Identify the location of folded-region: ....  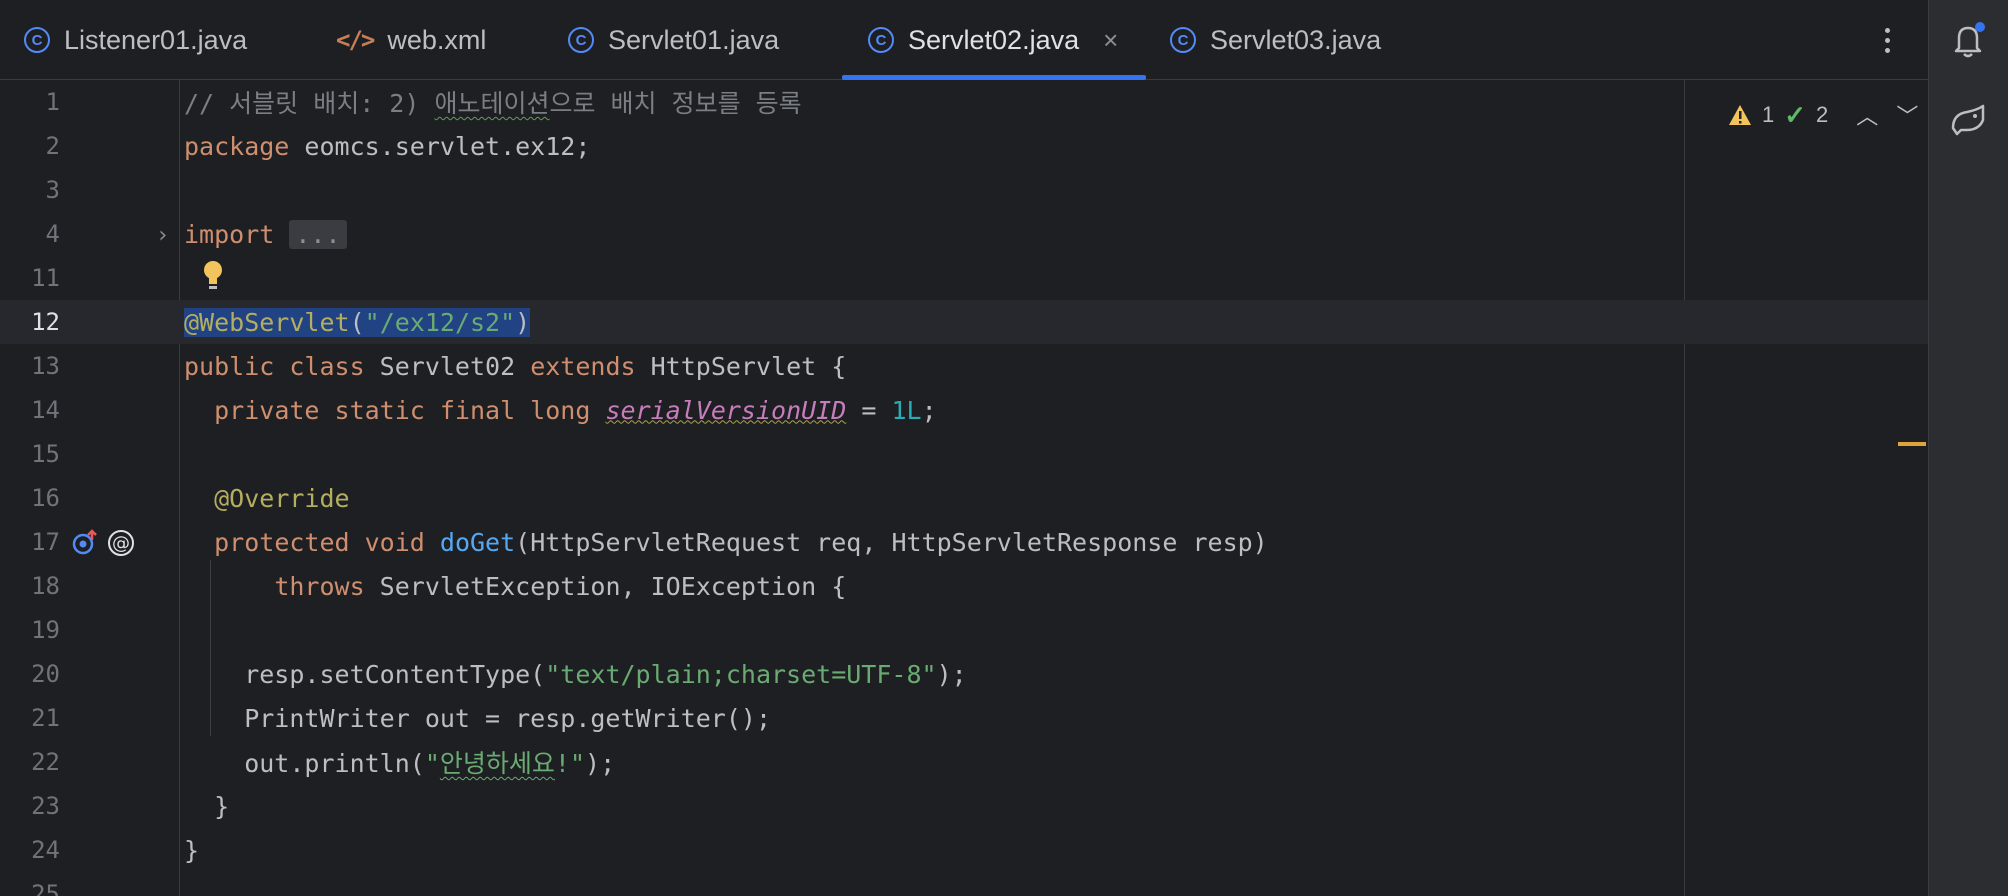
(318, 234).